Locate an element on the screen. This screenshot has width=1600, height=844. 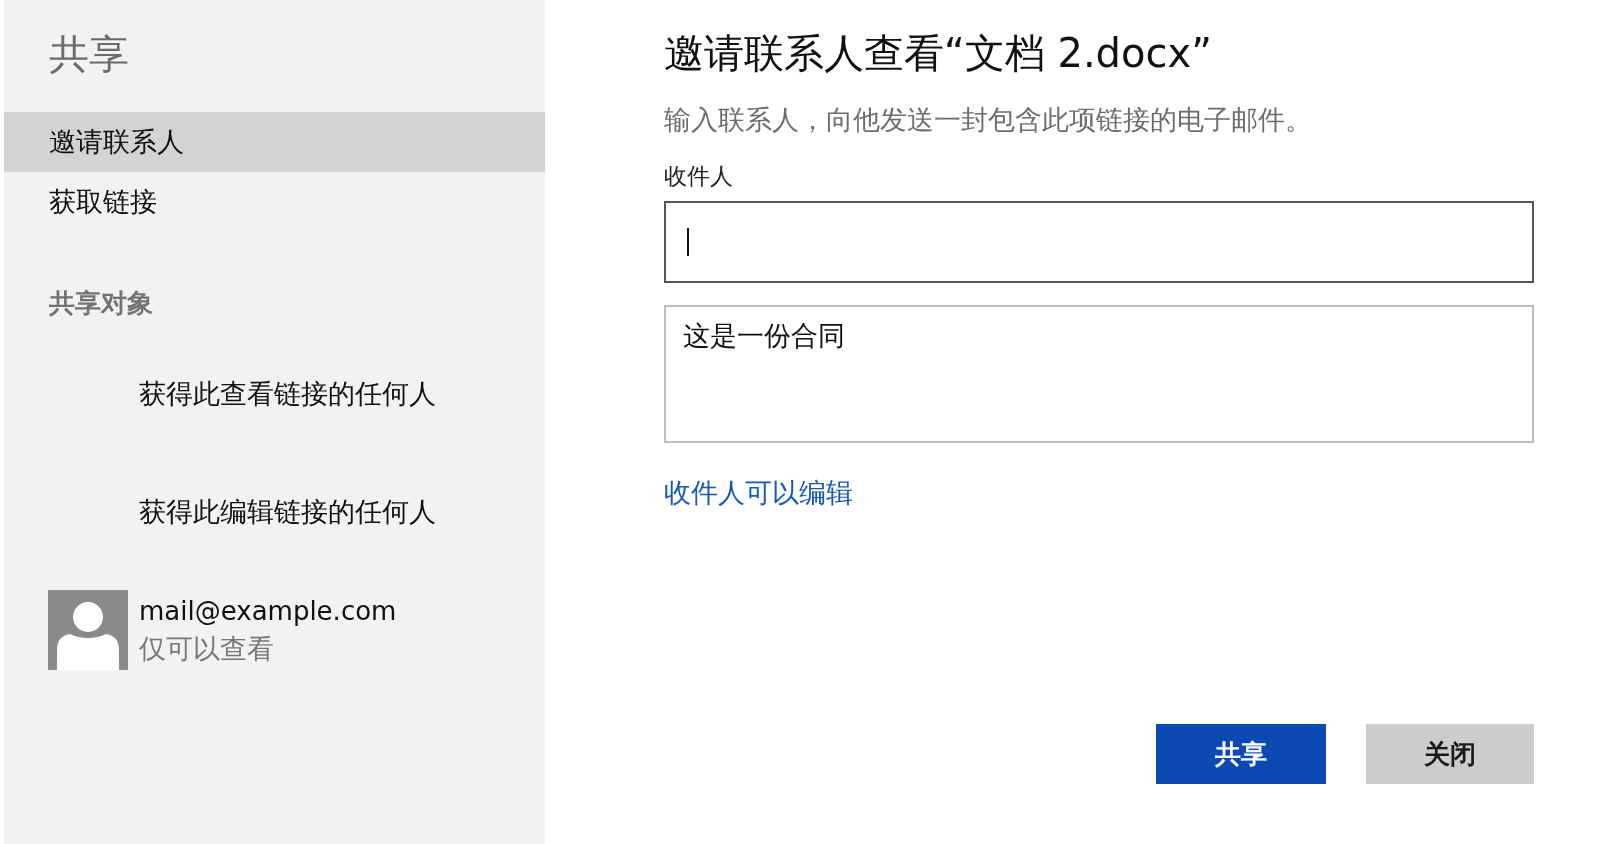
permission-link: 收件人可以编辑 is located at coordinates (758, 493).